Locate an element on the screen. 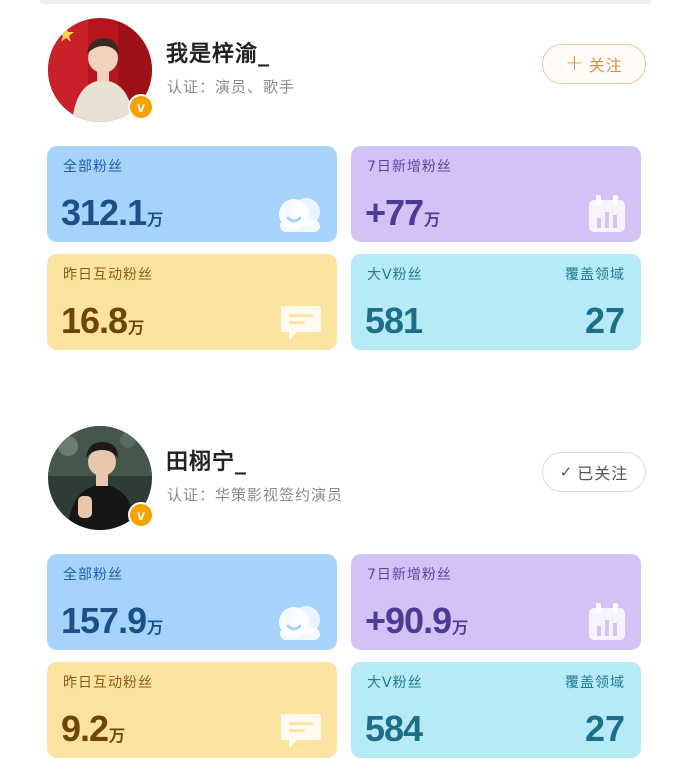 The height and width of the screenshot is (770, 690). total-fans-card: 全部粉丝 157.9 万 is located at coordinates (192, 602).